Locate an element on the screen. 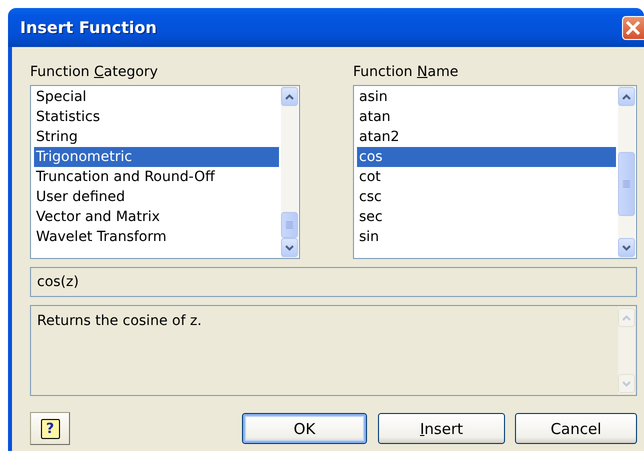 Image resolution: width=644 pixels, height=459 pixels. list-item: csc is located at coordinates (486, 197).